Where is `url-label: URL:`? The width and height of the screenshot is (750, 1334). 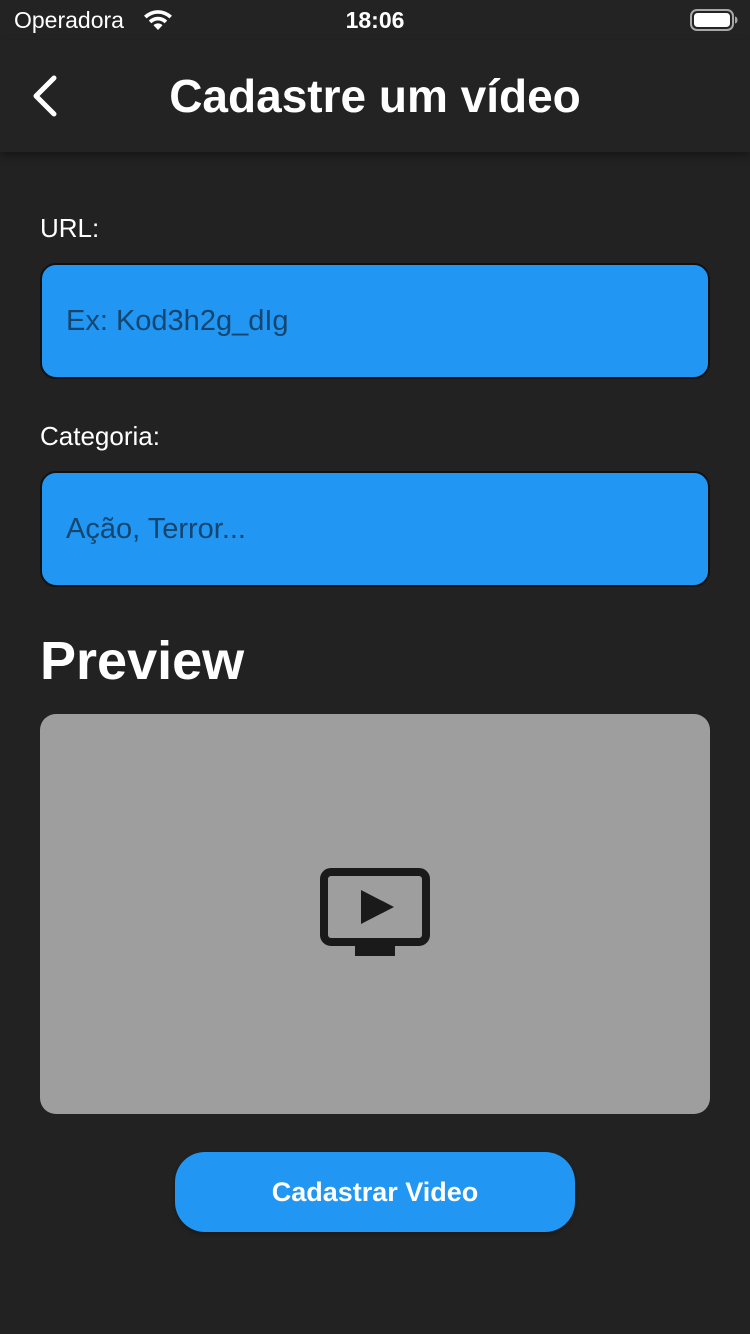
url-label: URL: is located at coordinates (70, 228).